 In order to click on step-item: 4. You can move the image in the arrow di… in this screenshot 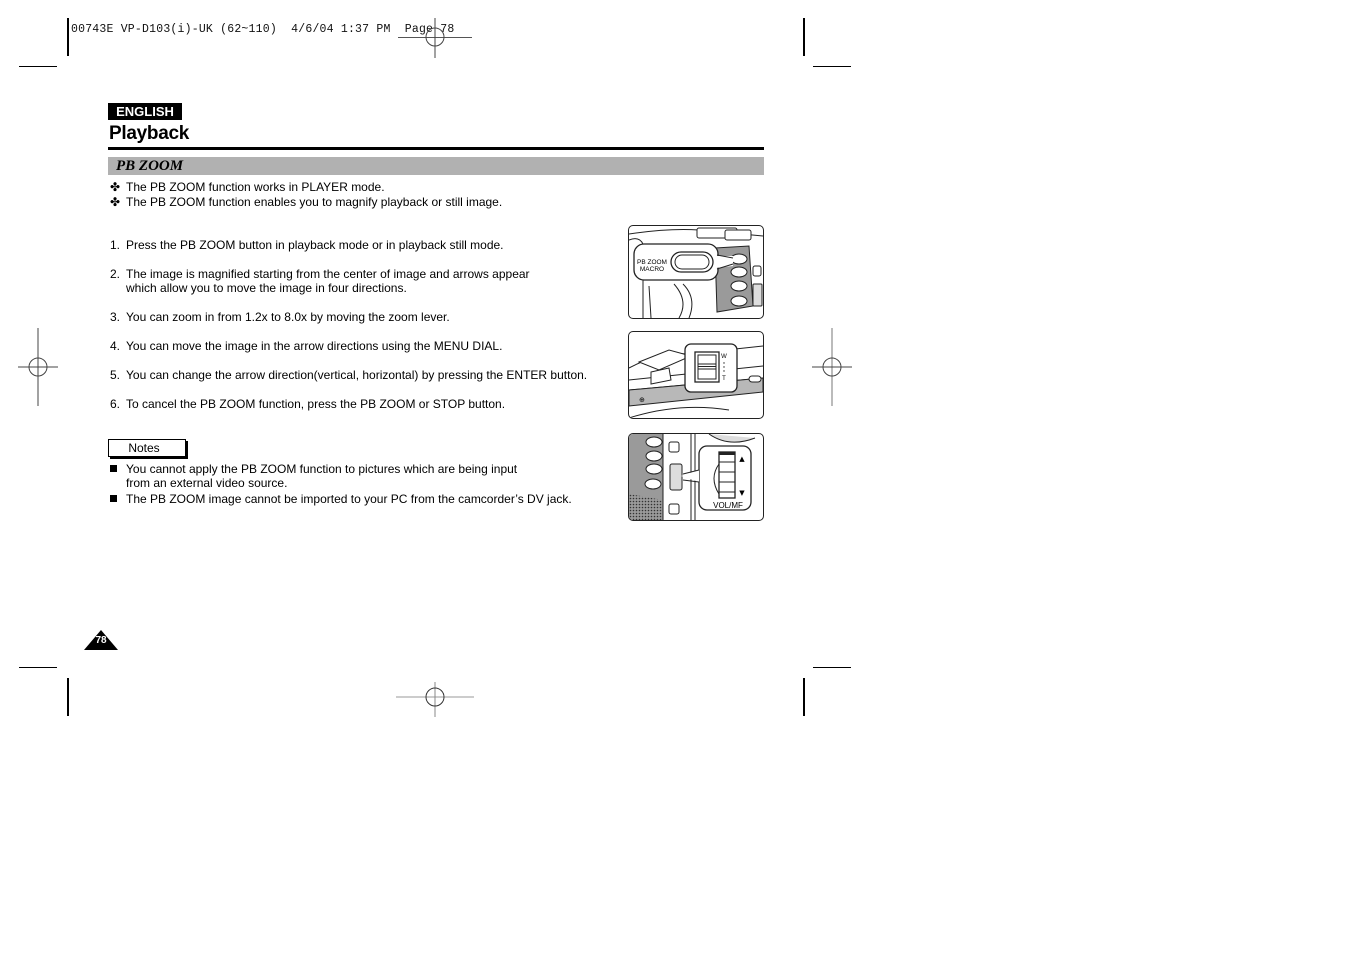, I will do `click(306, 346)`.